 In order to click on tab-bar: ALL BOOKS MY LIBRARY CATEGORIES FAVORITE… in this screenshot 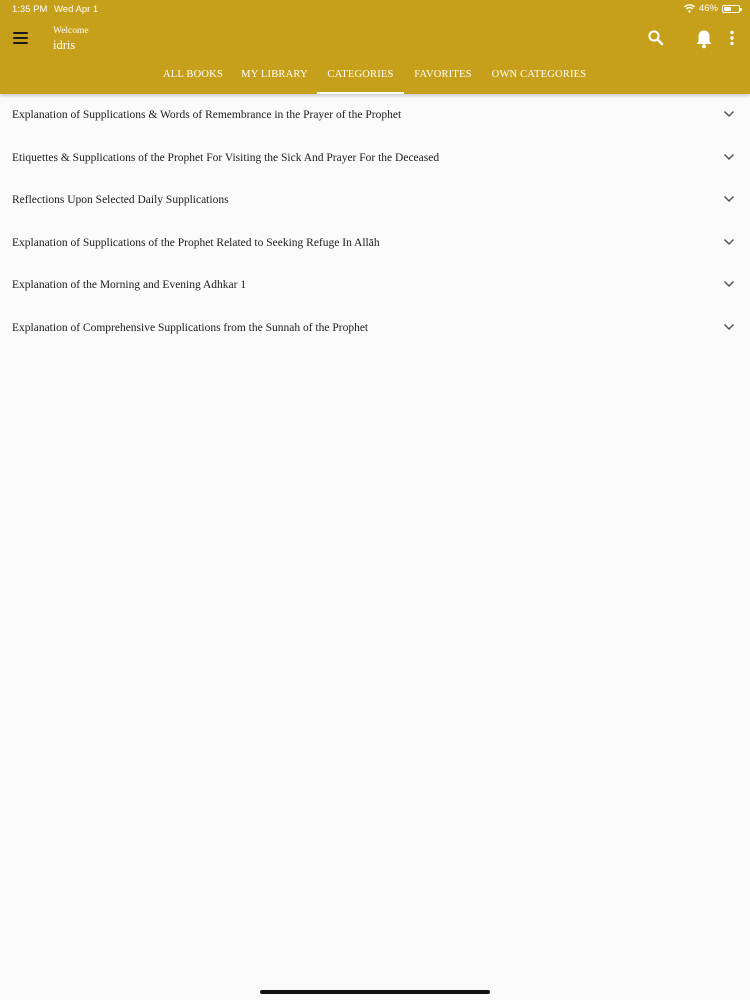, I will do `click(375, 77)`.